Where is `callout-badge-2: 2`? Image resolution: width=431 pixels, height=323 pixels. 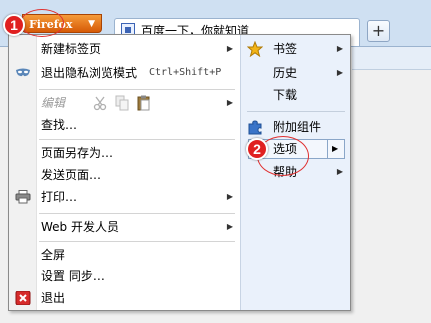 callout-badge-2: 2 is located at coordinates (257, 149).